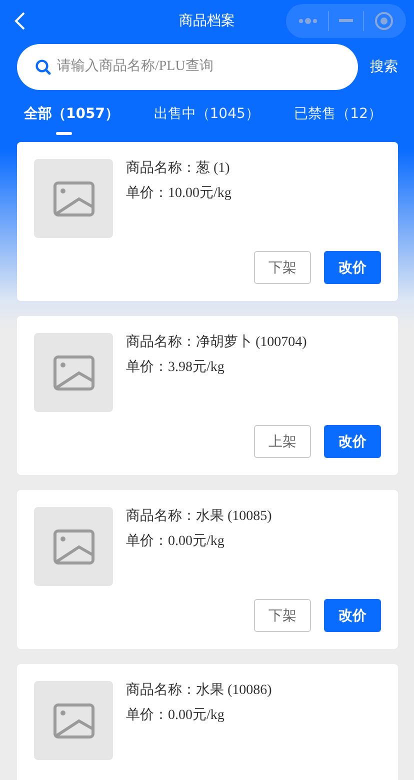 The image size is (414, 780). Describe the element at coordinates (176, 367) in the screenshot. I see `product-price: 单价：3.98元/kg` at that location.